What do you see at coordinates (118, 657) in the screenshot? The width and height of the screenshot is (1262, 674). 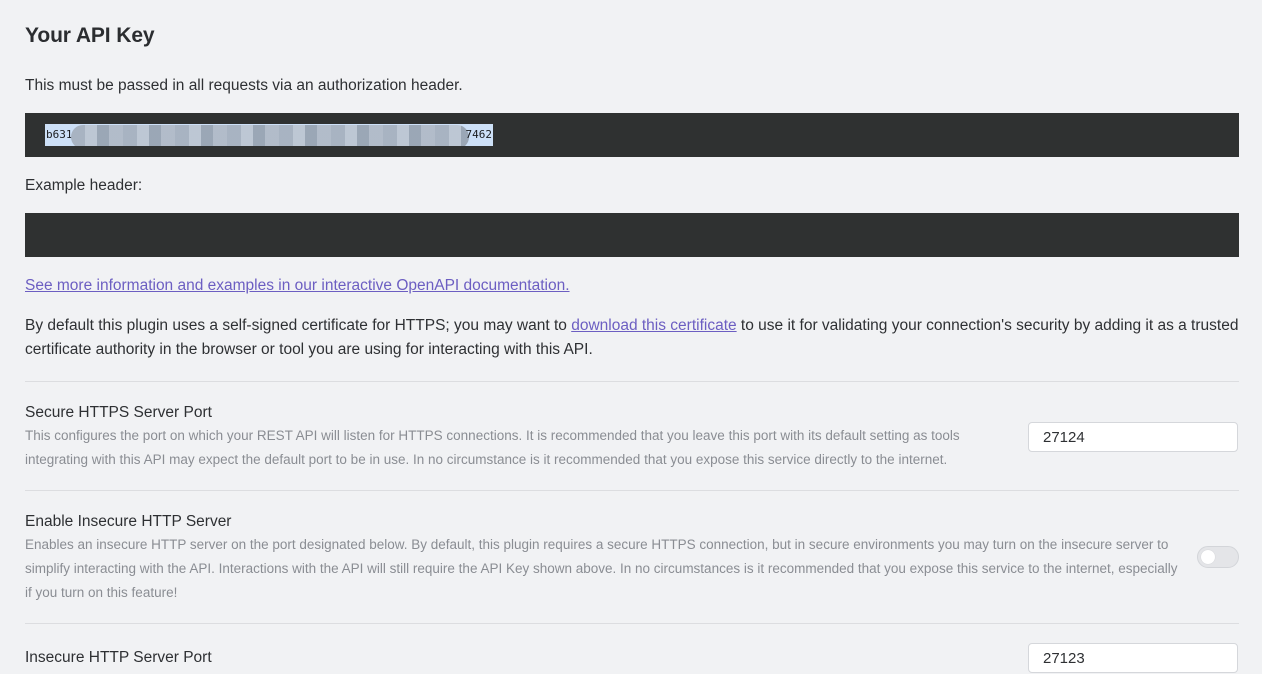 I see `http-port-setting-name: Insecure HTTP Server Port` at bounding box center [118, 657].